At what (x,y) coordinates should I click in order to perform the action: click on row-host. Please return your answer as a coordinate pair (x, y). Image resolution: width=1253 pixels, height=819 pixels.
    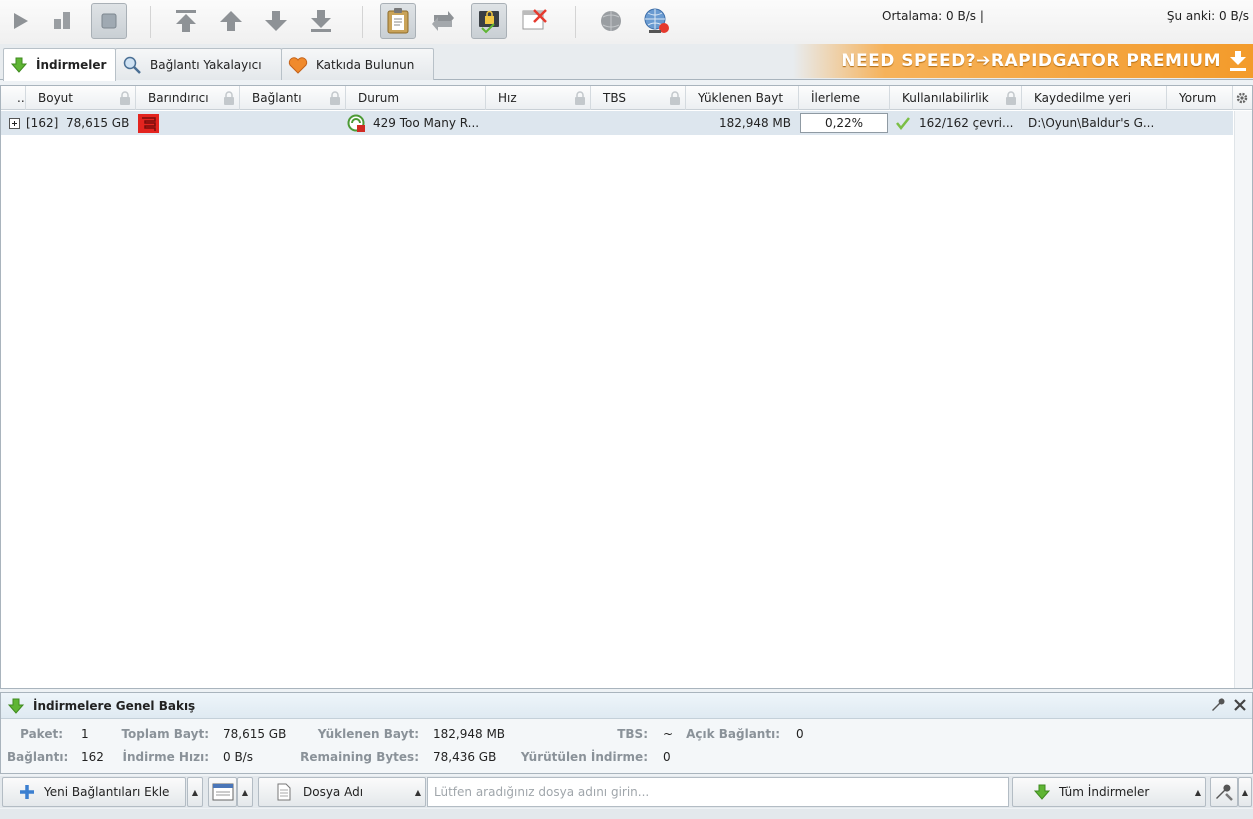
    Looking at the image, I should click on (148, 123).